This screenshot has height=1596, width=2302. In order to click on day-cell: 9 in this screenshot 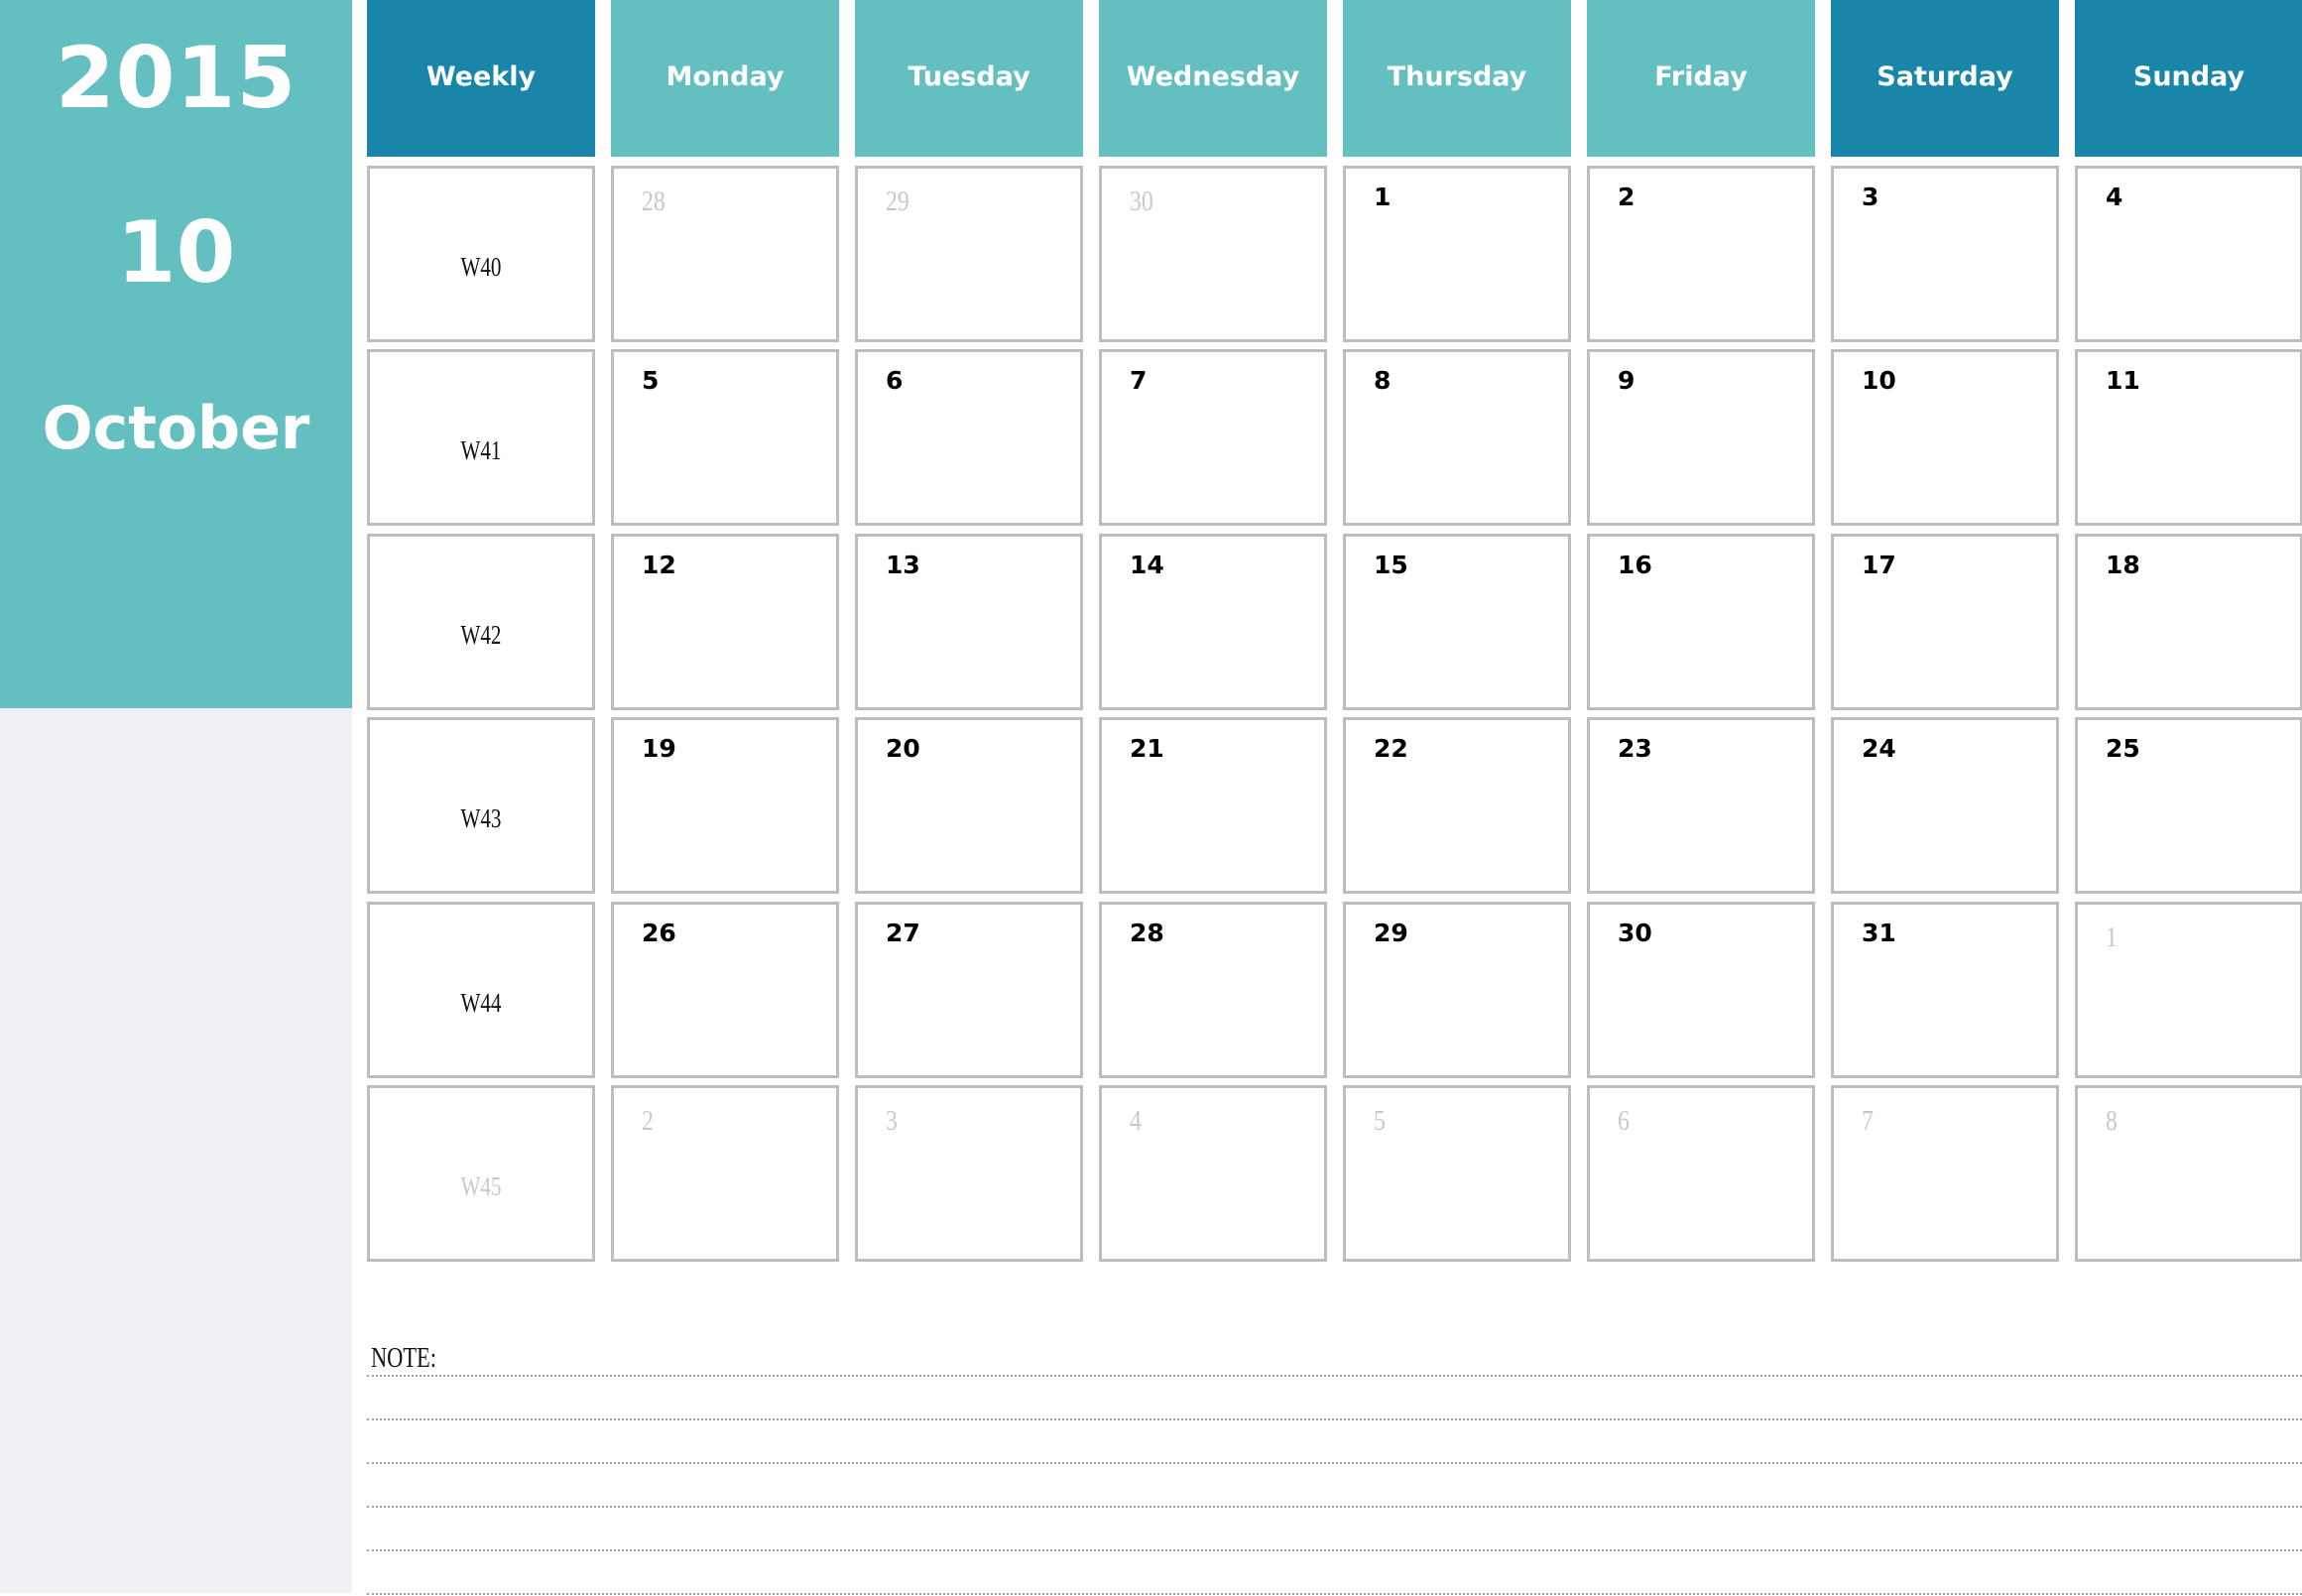, I will do `click(1701, 438)`.